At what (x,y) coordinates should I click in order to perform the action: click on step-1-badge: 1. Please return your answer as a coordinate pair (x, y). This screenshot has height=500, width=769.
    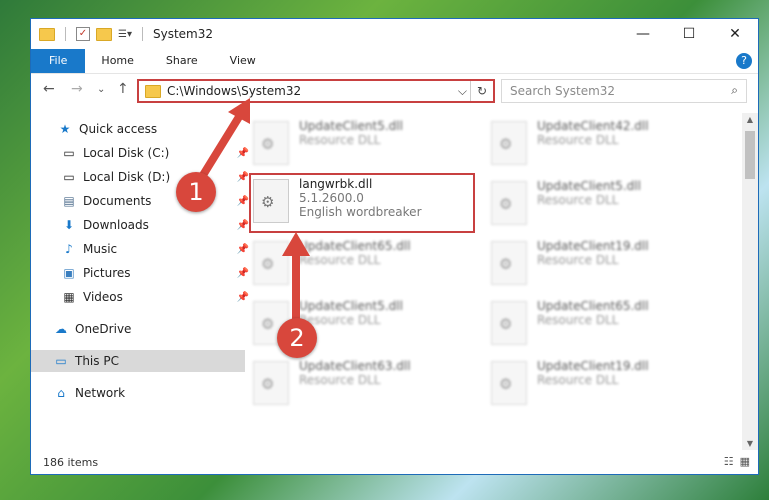
    Looking at the image, I should click on (196, 192).